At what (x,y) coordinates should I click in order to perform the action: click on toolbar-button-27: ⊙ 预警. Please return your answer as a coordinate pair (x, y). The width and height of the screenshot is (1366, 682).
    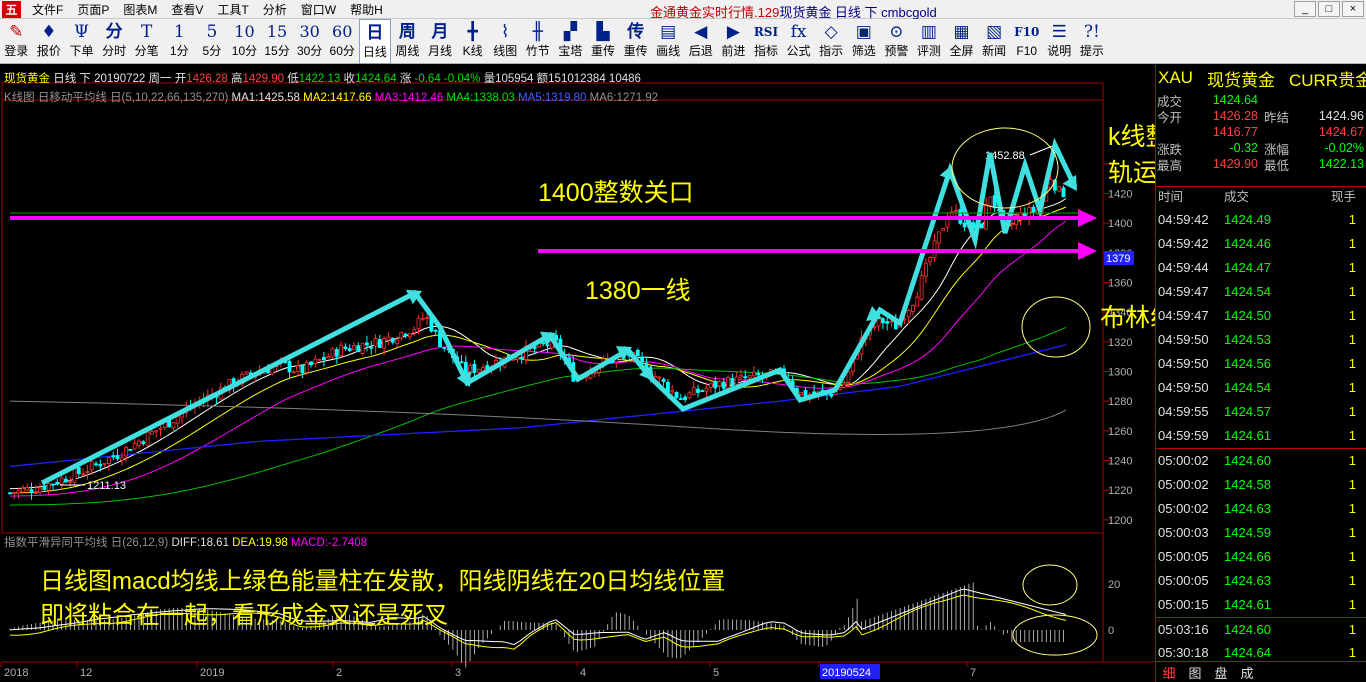
    Looking at the image, I should click on (896, 41).